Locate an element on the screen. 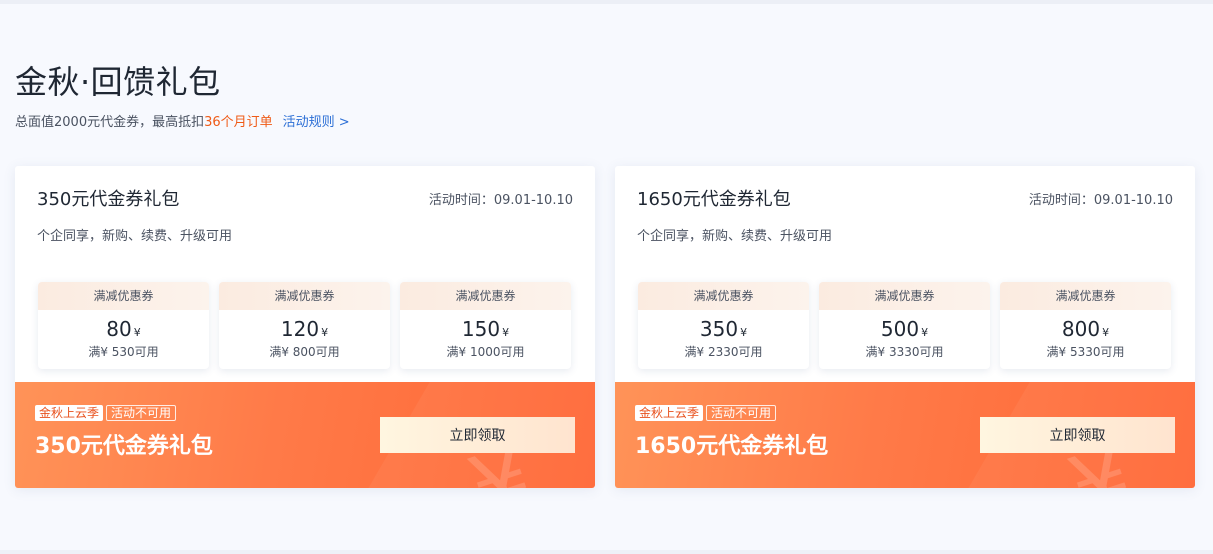  coupon-card: 满减优惠券 80 ¥ 满¥ 530可用 is located at coordinates (123, 325).